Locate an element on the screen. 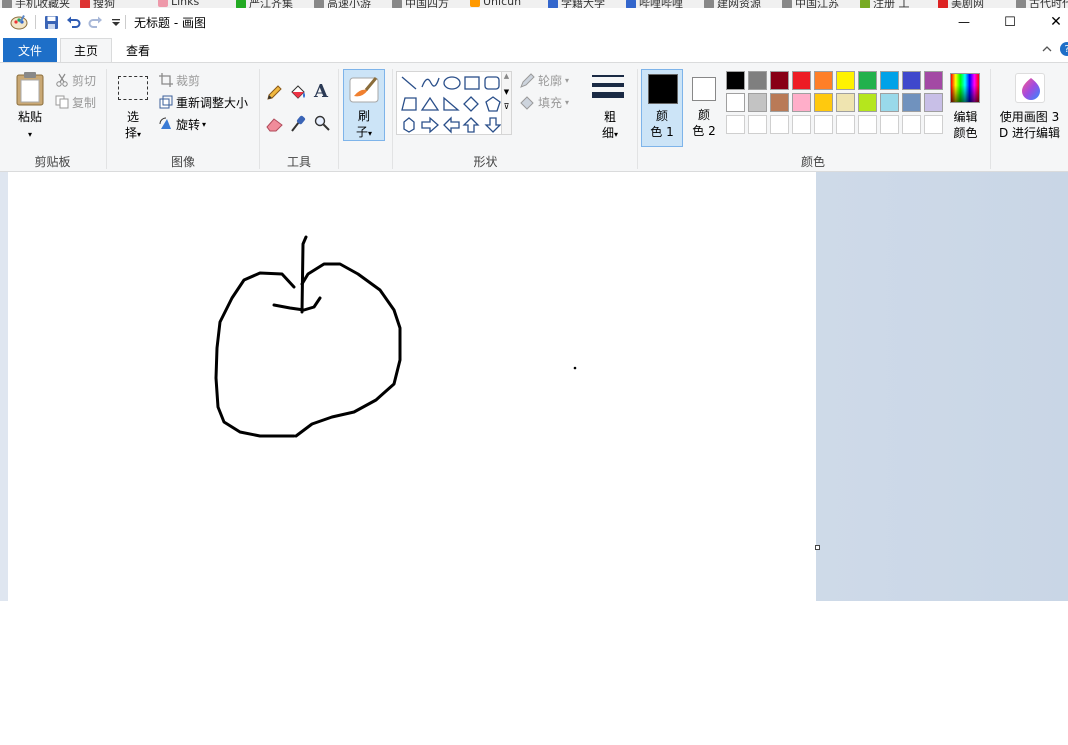  rotate-icon is located at coordinates (166, 124).